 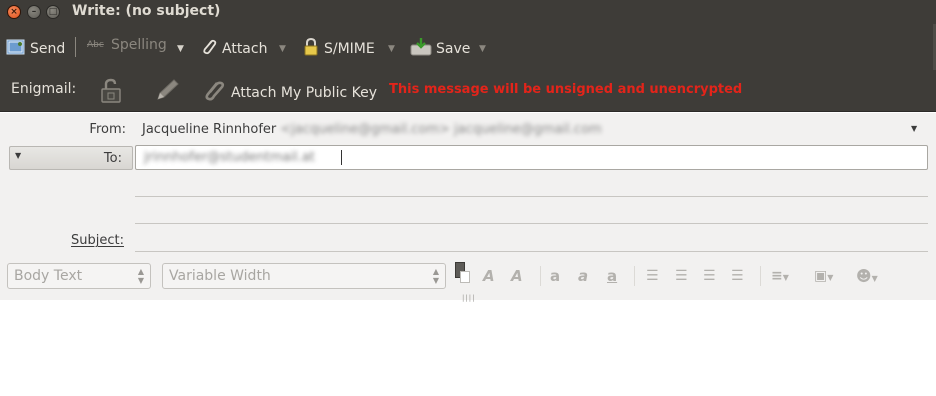 I want to click on lock-icon, so click(x=311, y=49).